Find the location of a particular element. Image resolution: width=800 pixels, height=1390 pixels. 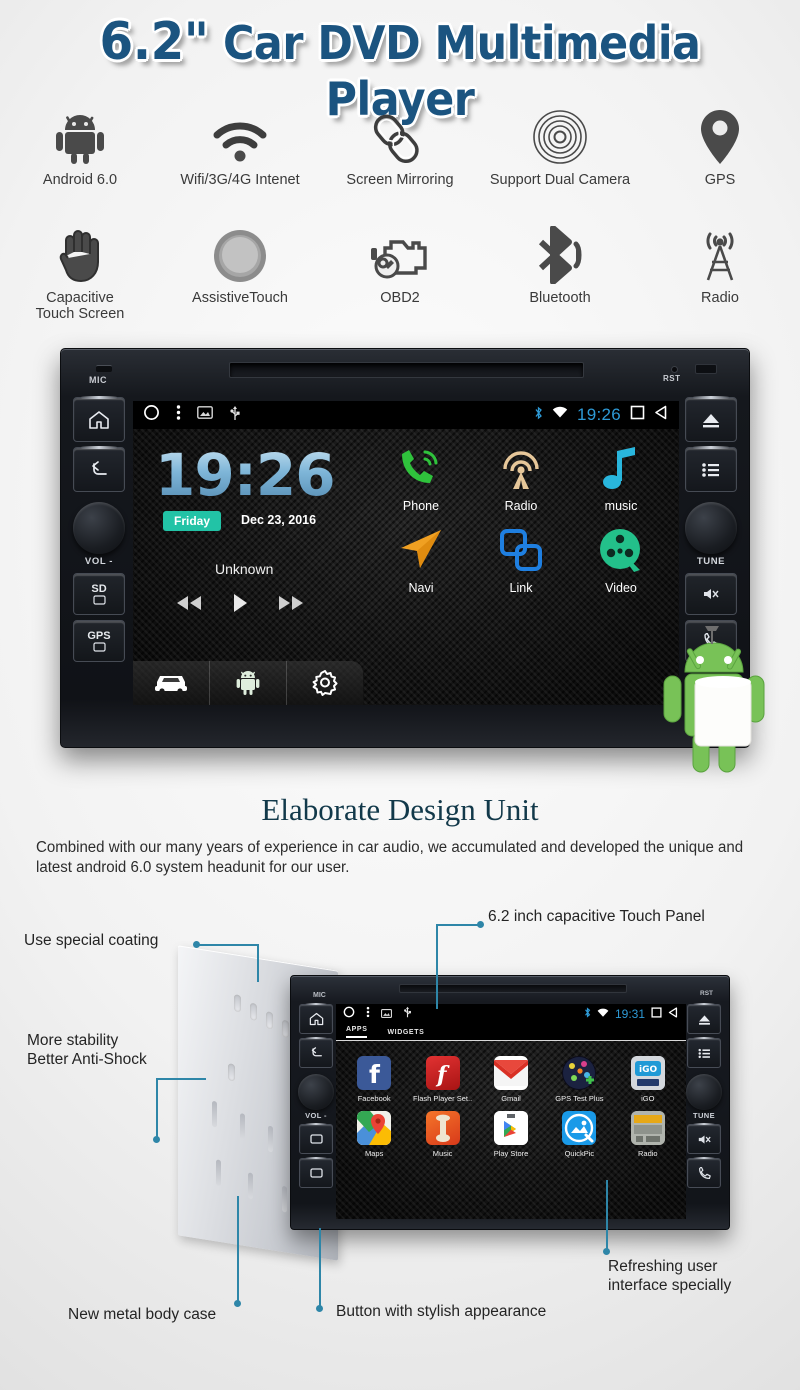

sd-card-slot: SD is located at coordinates (99, 594).